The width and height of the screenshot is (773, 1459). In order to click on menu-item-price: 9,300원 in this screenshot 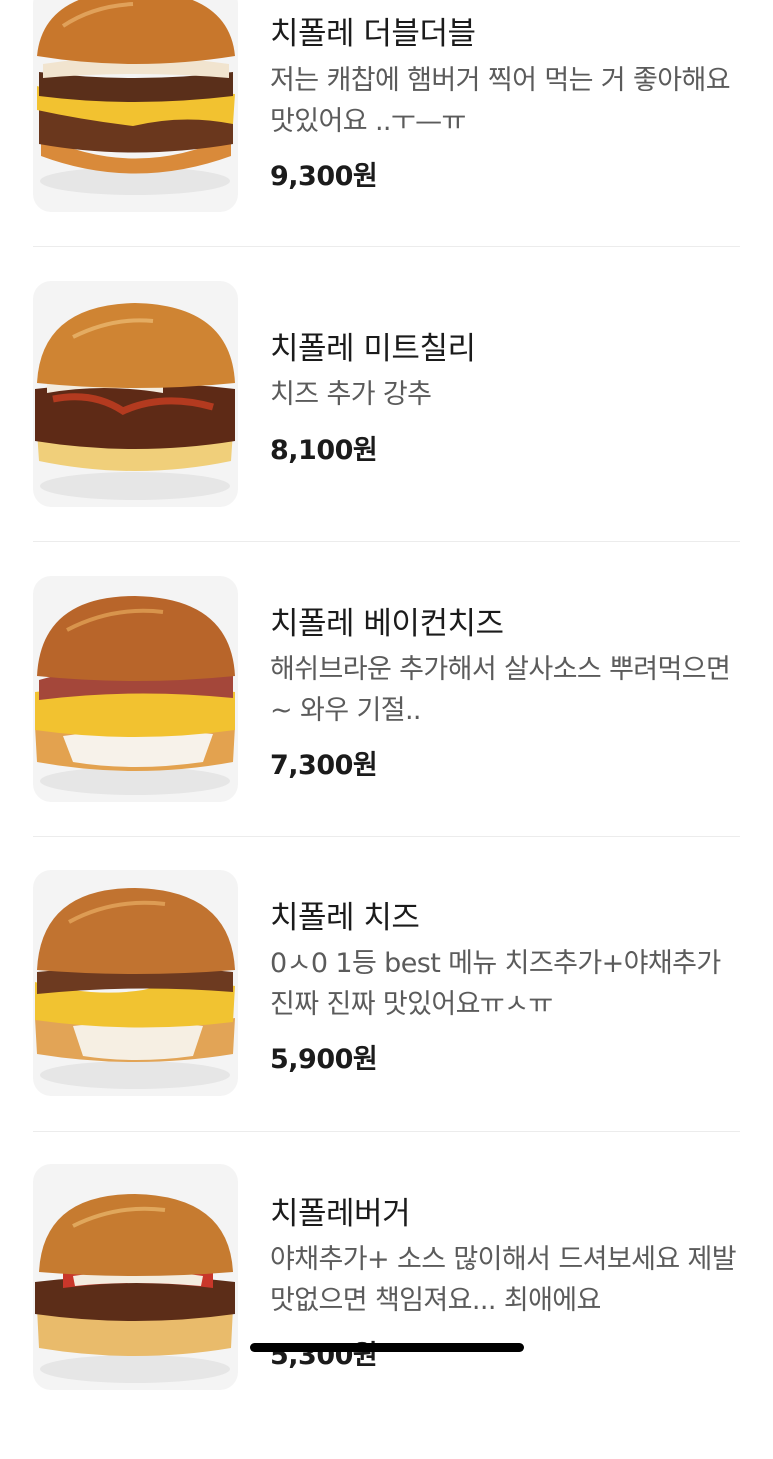, I will do `click(324, 176)`.